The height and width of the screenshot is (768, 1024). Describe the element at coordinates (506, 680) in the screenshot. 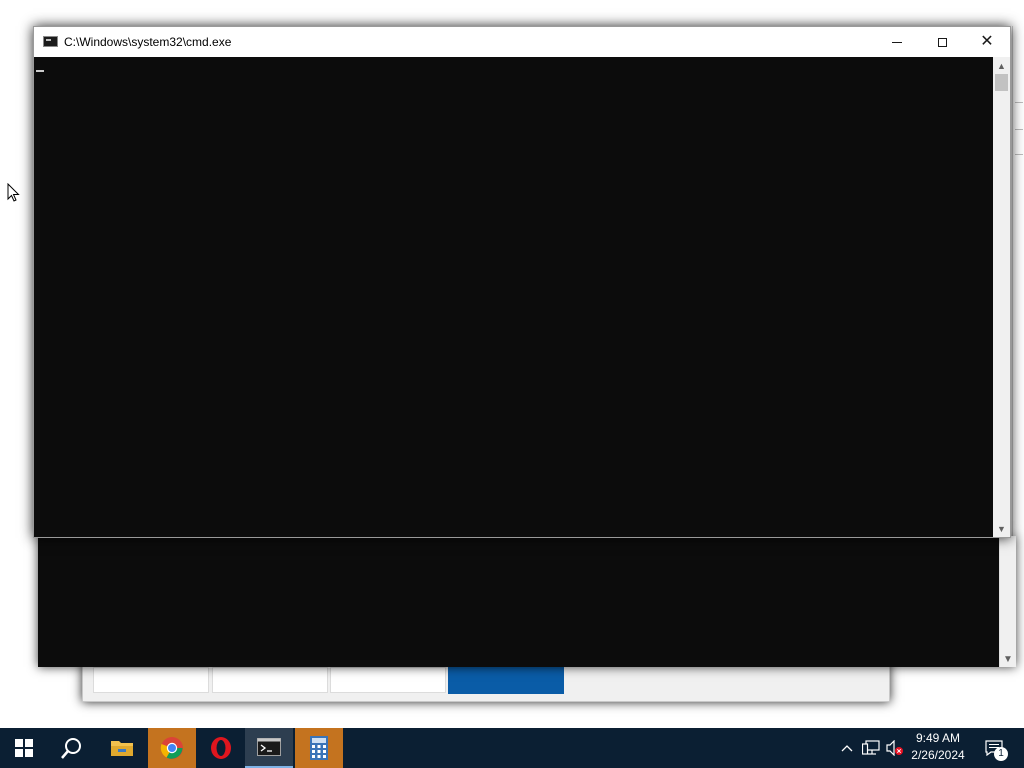

I see `dialog-primary-button` at that location.